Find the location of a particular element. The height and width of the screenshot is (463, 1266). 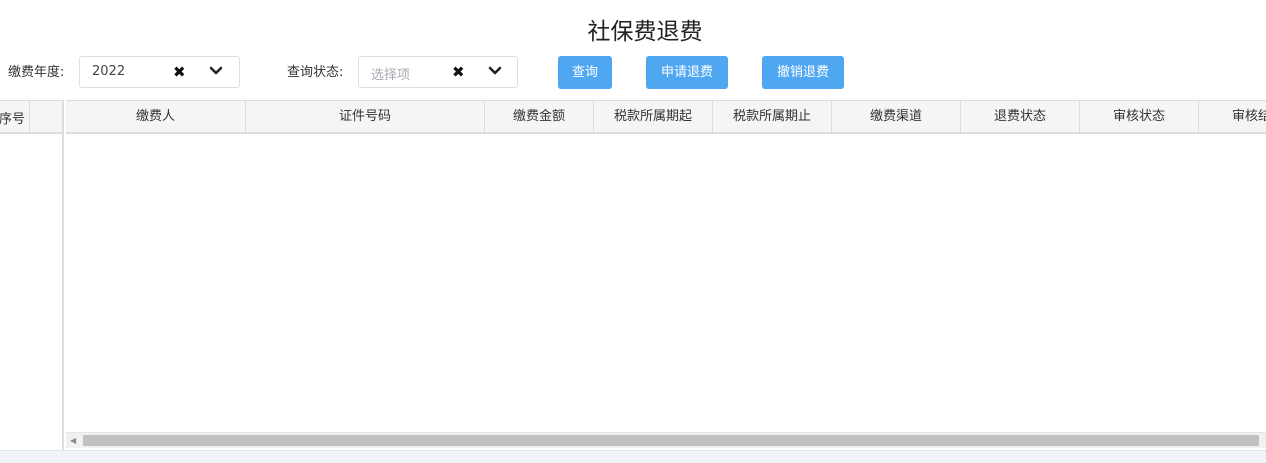

year-select: 2022 ✖ is located at coordinates (159, 72).